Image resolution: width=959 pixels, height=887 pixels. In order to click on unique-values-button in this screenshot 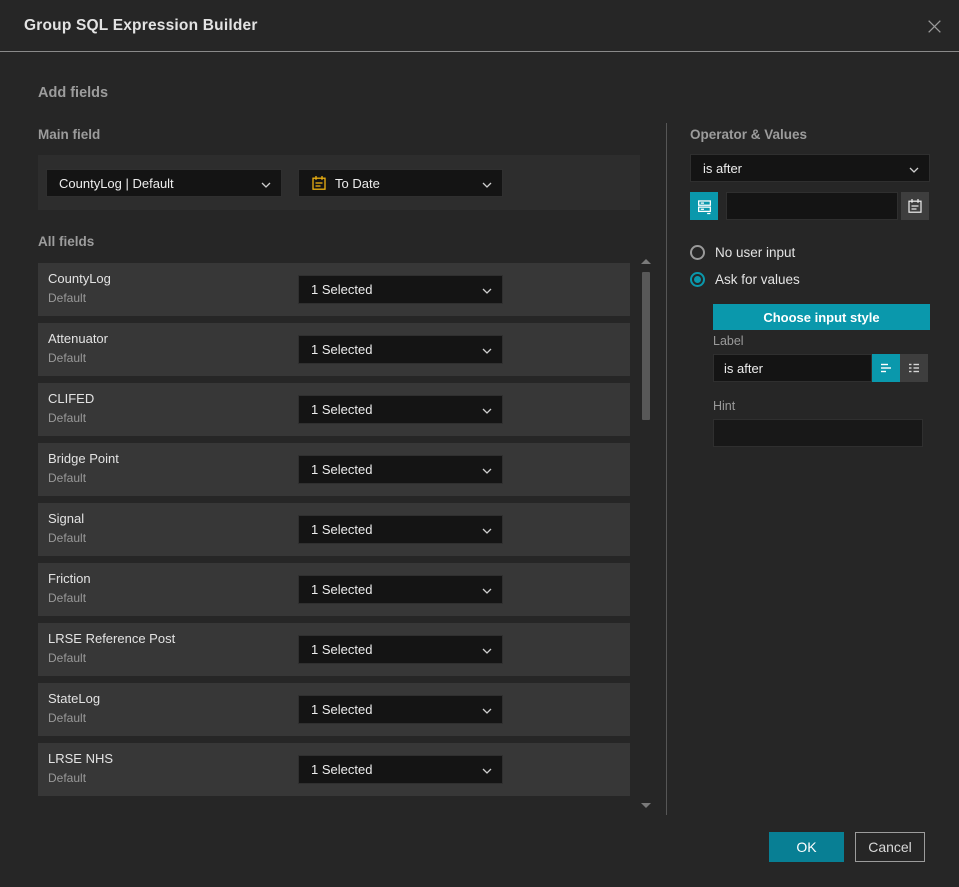, I will do `click(704, 206)`.